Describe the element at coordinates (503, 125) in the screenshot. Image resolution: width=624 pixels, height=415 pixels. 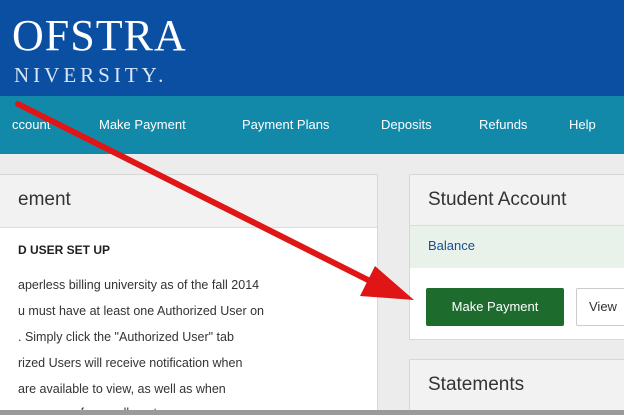
I see `nav-item-refunds: Refunds` at that location.